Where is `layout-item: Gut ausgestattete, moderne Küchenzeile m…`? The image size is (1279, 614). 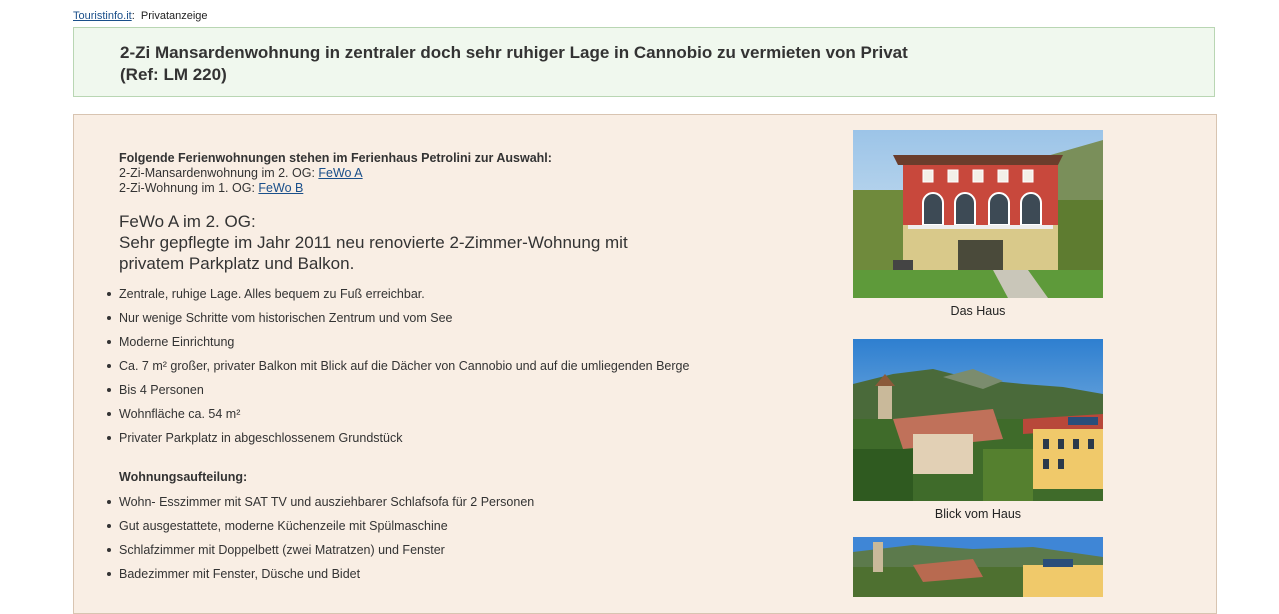 layout-item: Gut ausgestattete, moderne Küchenzeile m… is located at coordinates (433, 526).